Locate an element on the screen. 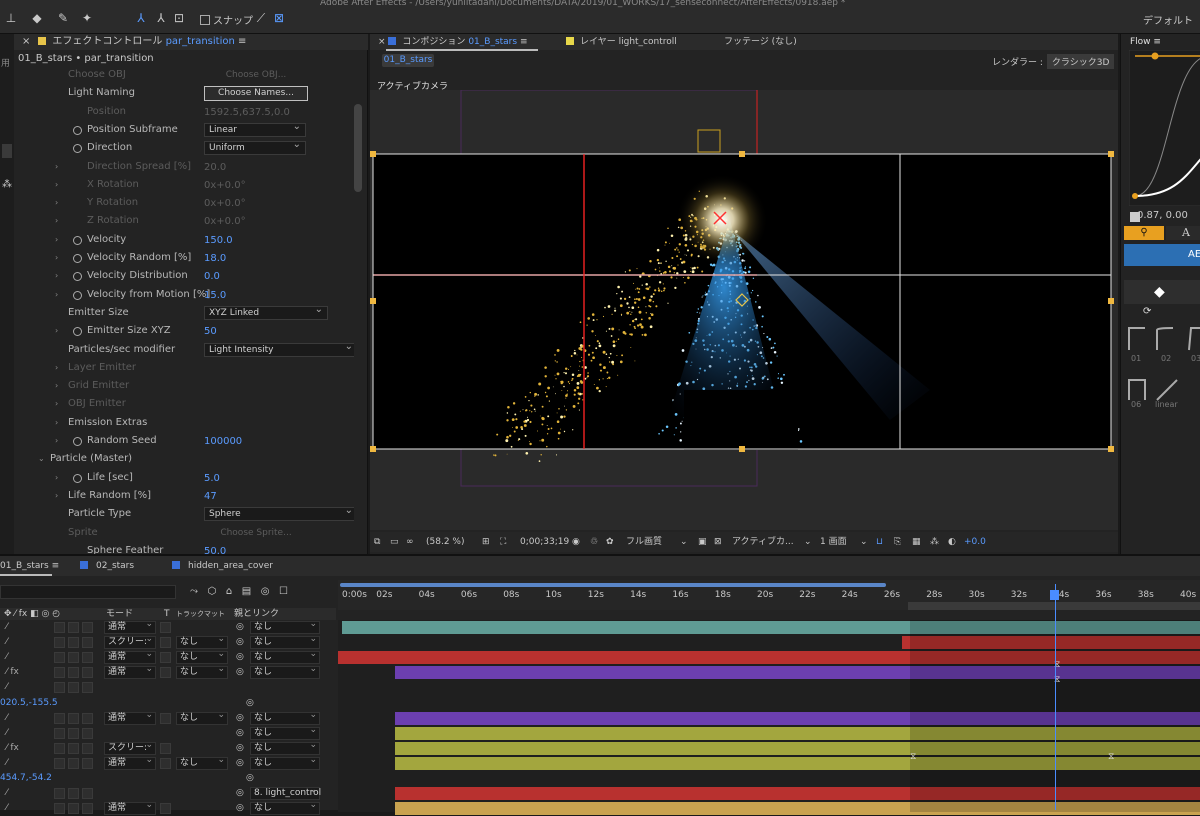  property-value: 020.5,-155.5 is located at coordinates (29, 703).